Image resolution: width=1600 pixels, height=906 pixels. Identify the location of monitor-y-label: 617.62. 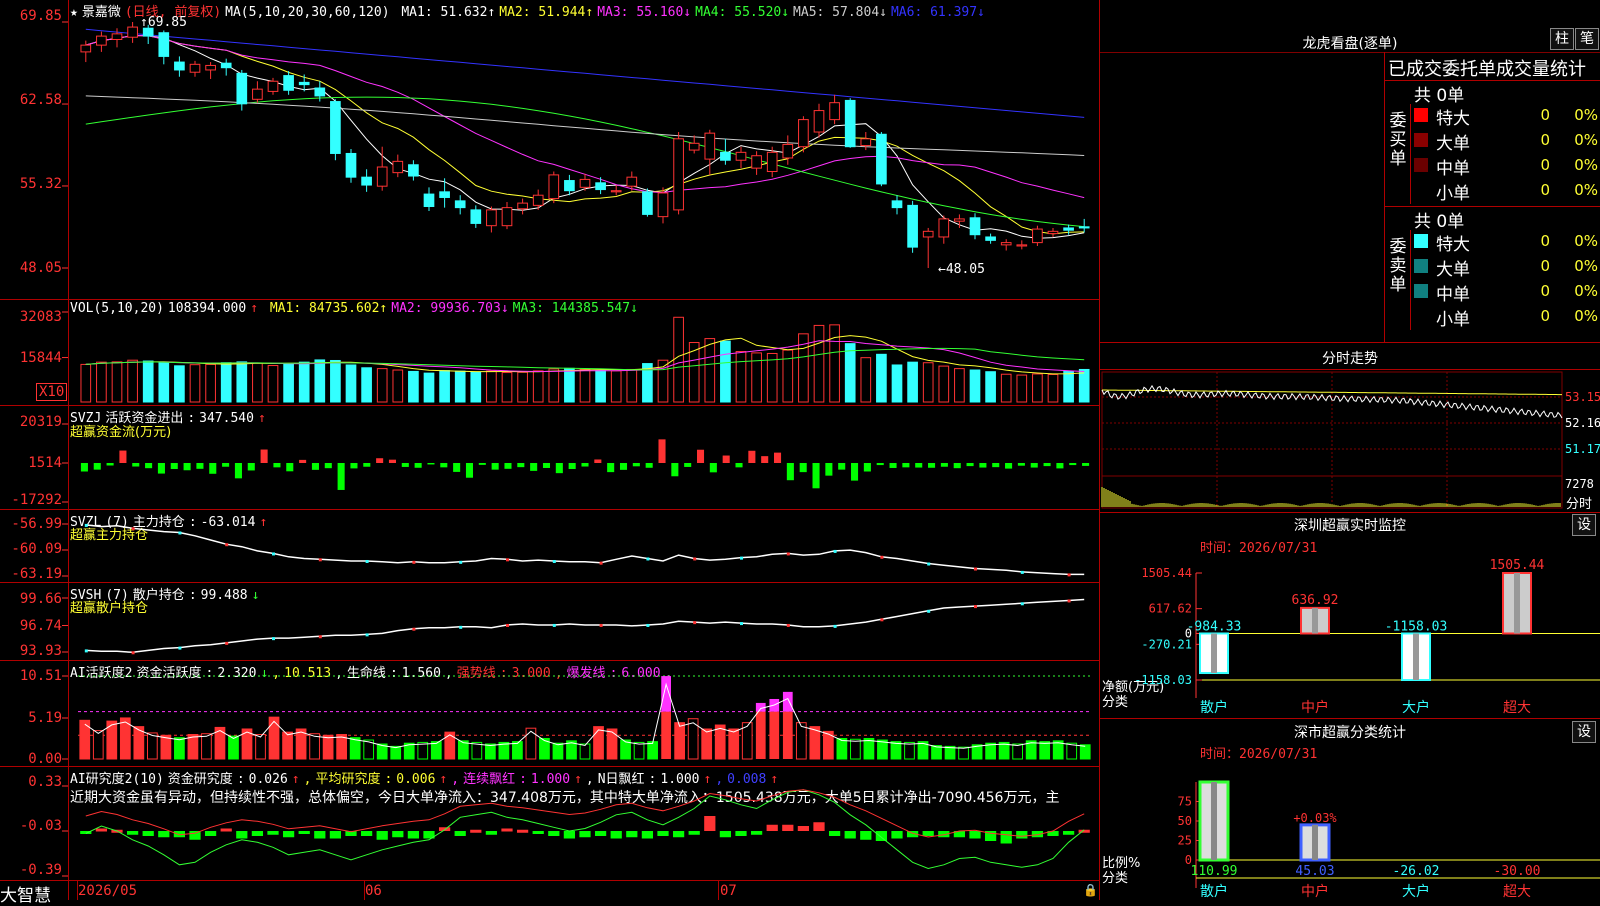
(1170, 609).